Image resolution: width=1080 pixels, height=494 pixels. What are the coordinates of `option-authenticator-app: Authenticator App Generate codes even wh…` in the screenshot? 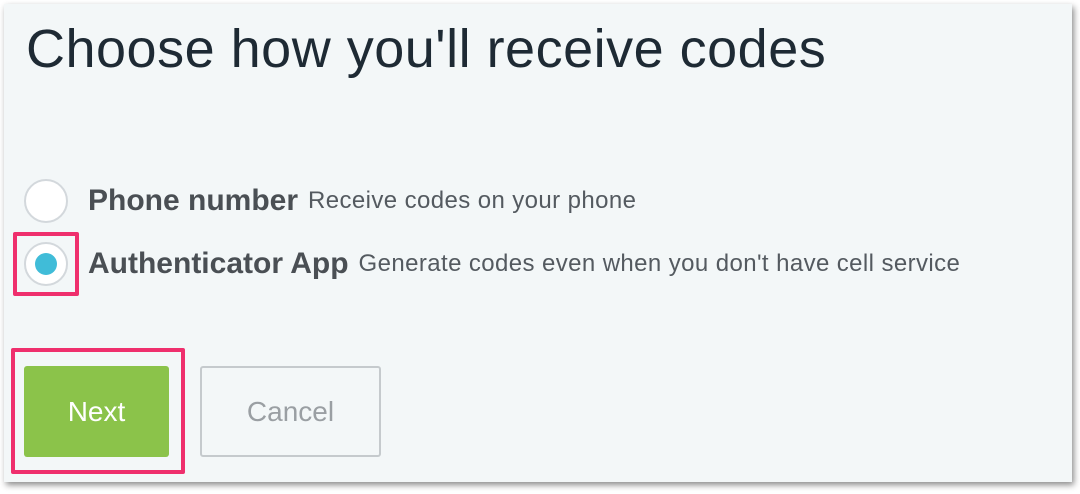 It's located at (492, 264).